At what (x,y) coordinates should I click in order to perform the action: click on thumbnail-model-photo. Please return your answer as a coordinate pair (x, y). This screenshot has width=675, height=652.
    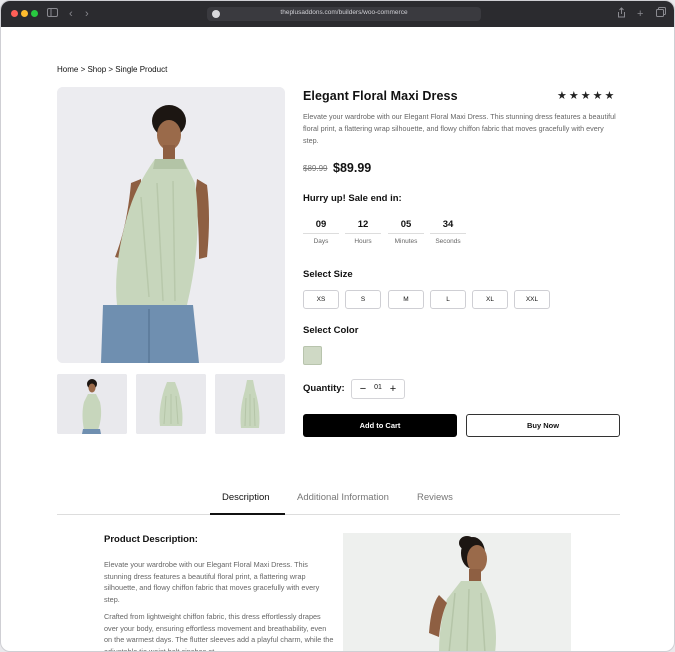
    Looking at the image, I should click on (92, 404).